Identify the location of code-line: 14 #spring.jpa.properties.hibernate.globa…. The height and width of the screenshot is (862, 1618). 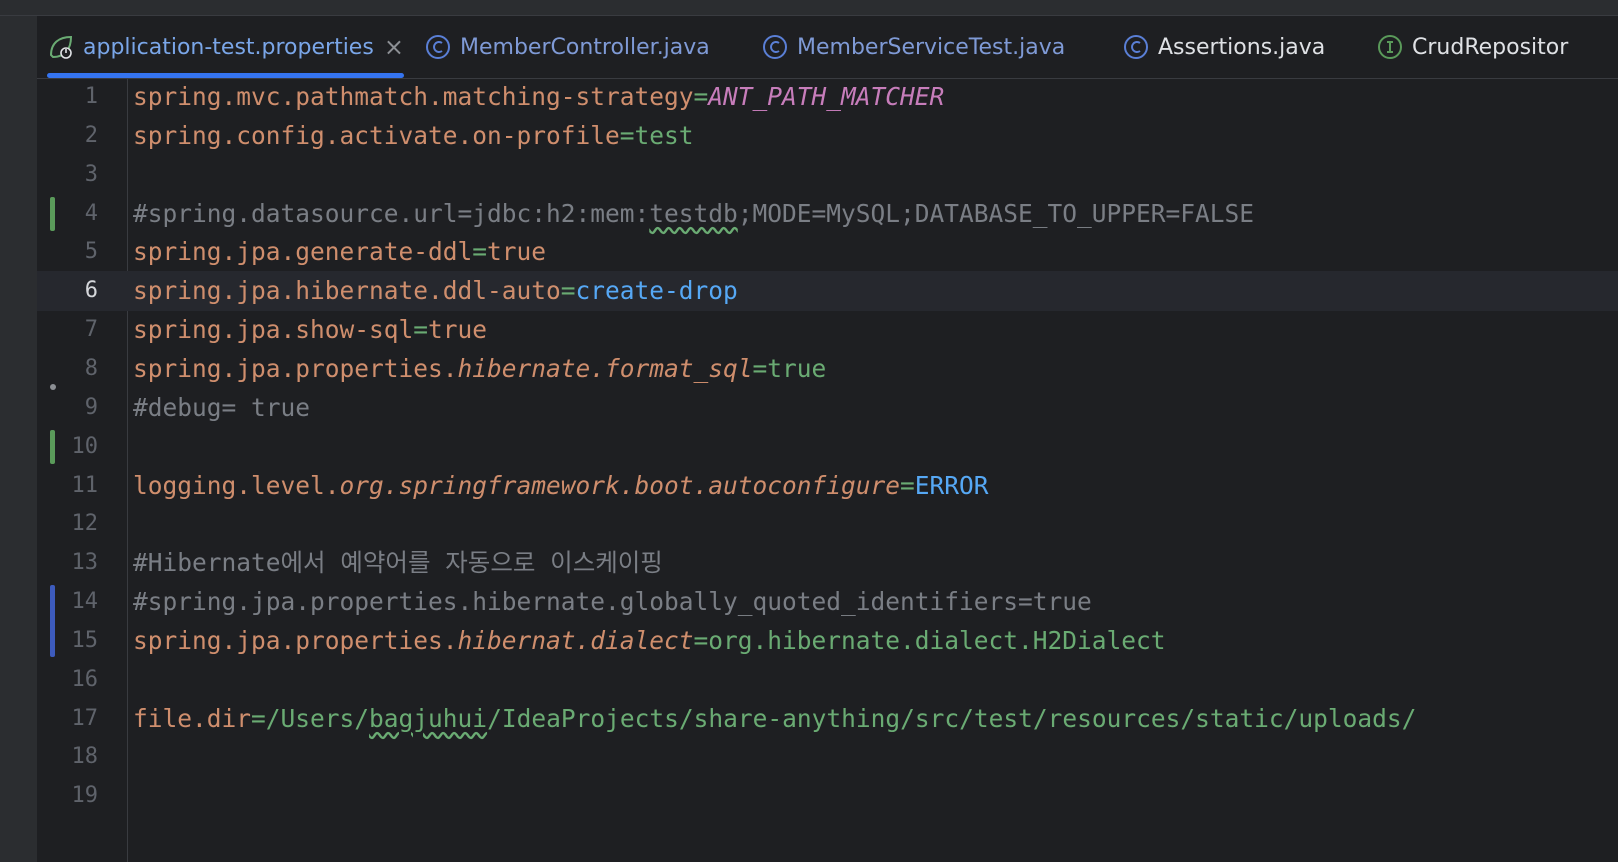
(827, 602).